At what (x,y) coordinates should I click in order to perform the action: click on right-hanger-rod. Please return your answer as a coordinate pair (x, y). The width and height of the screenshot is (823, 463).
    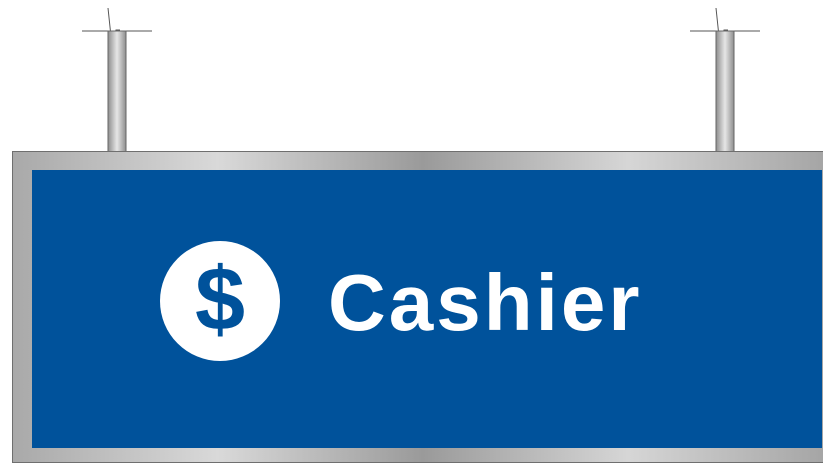
    Looking at the image, I should click on (725, 80).